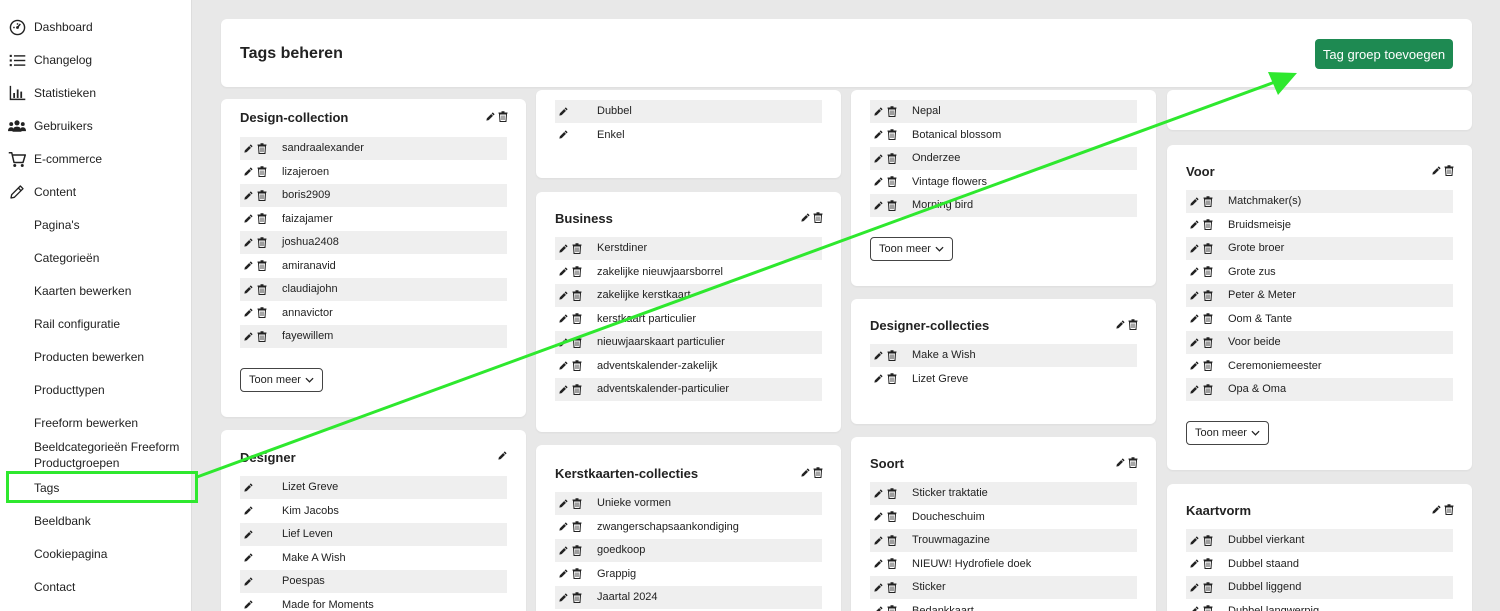 The height and width of the screenshot is (611, 1500). I want to click on sidebar-item-changelog: Changelog, so click(96, 60).